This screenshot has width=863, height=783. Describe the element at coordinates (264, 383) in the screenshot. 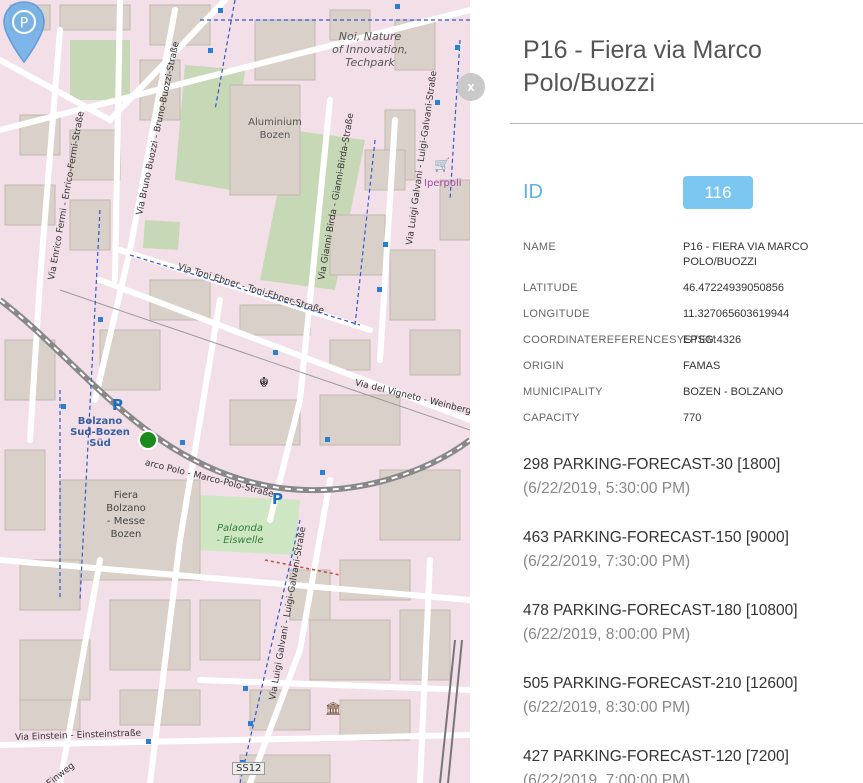

I see `sikh-temple-icon: ☬` at that location.